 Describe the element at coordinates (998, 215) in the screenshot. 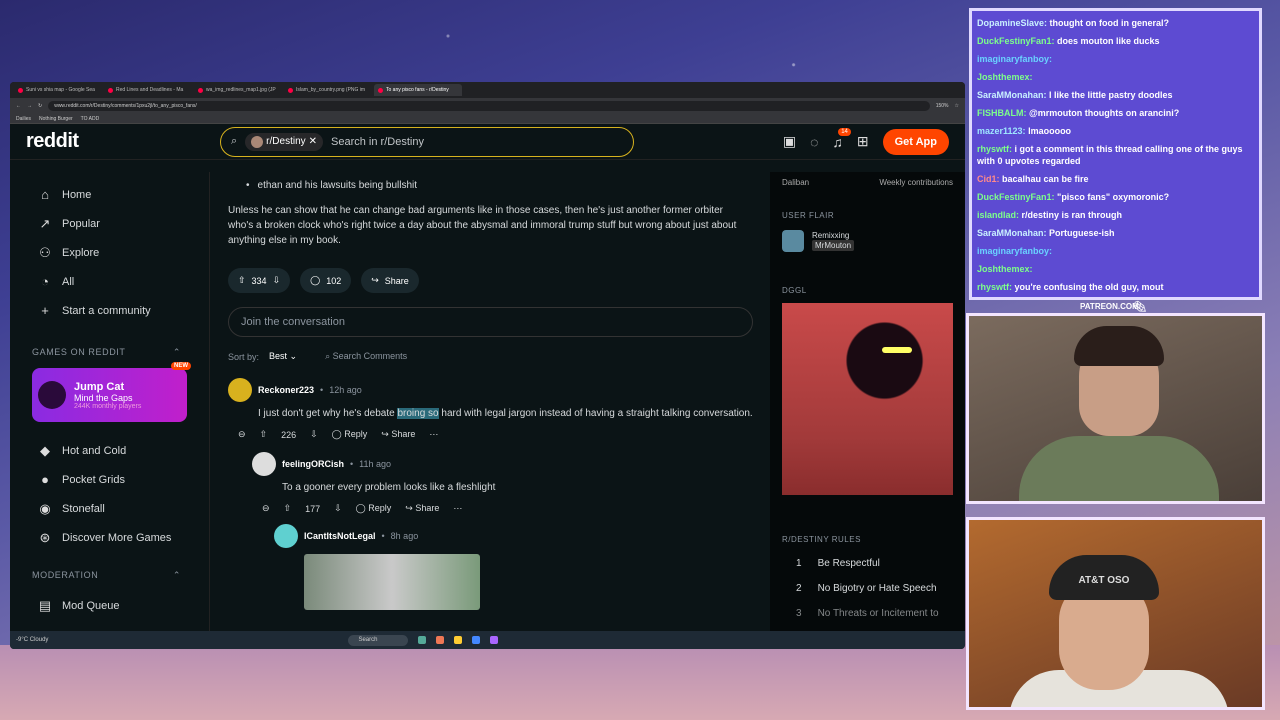

I see `chat-username: islandlad:` at that location.